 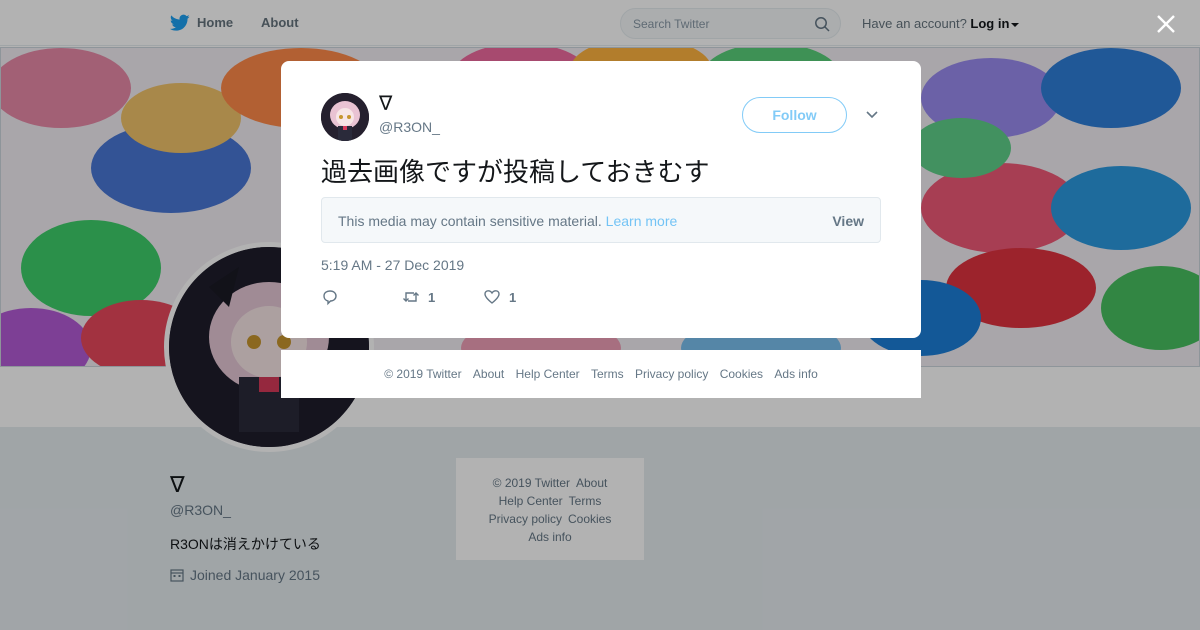 What do you see at coordinates (513, 297) in the screenshot?
I see `like-count: 1` at bounding box center [513, 297].